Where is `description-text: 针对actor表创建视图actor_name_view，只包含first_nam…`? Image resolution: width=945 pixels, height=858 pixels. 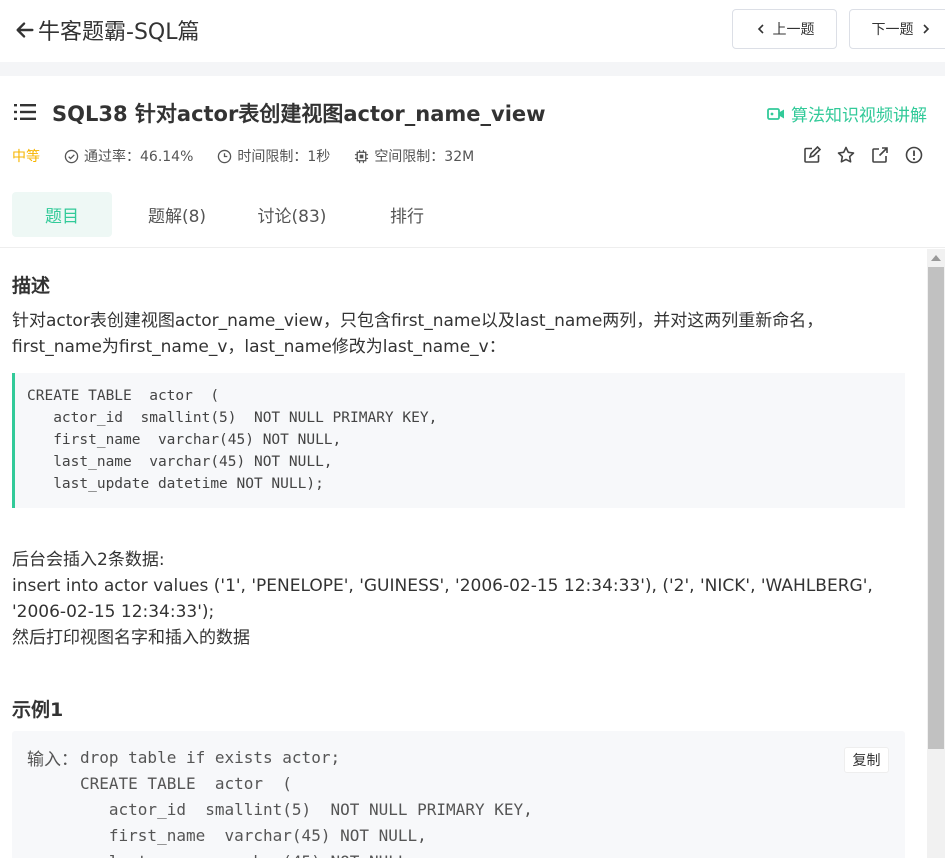 description-text: 针对actor表创建视图actor_name_view，只包含first_nam… is located at coordinates (418, 334).